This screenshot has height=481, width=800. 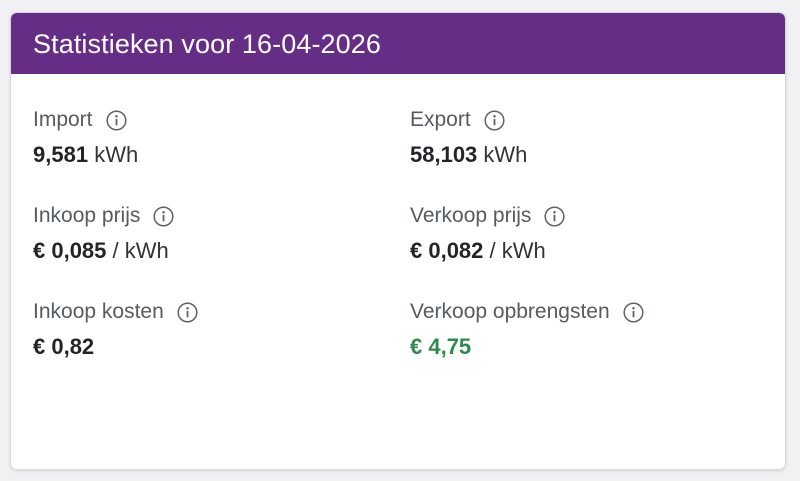 I want to click on stat-label: Export, so click(x=440, y=119).